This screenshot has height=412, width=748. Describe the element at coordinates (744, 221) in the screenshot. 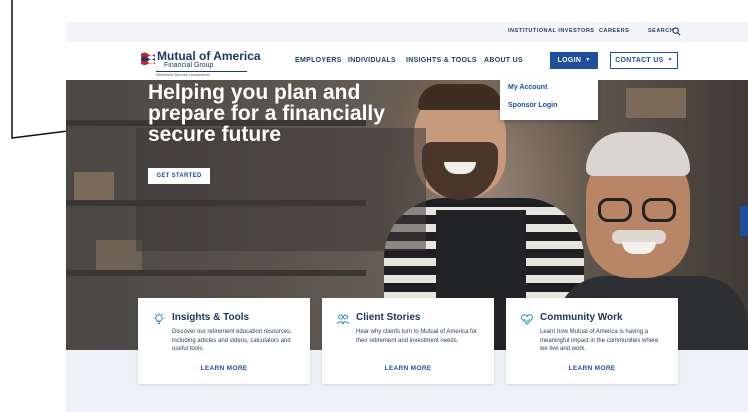

I see `feedback-side-tab` at that location.